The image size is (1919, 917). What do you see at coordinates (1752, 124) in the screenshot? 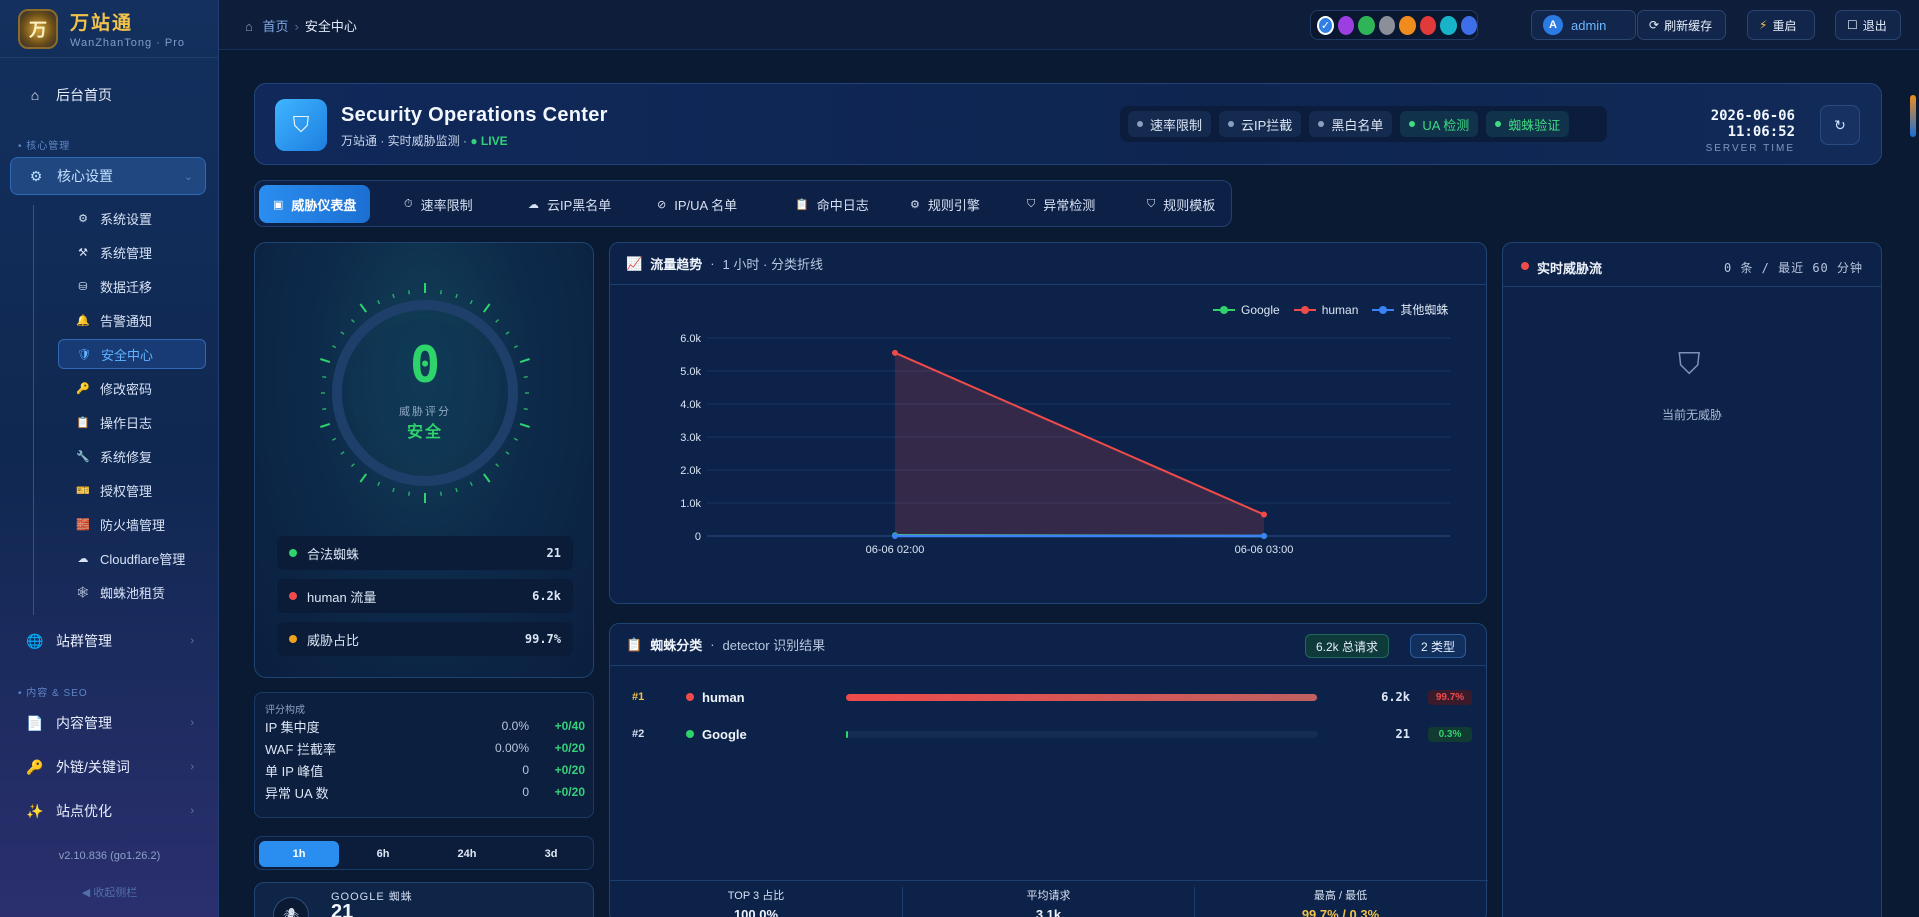
I see `server-datetime: 2026-06-06 11:06:52` at bounding box center [1752, 124].